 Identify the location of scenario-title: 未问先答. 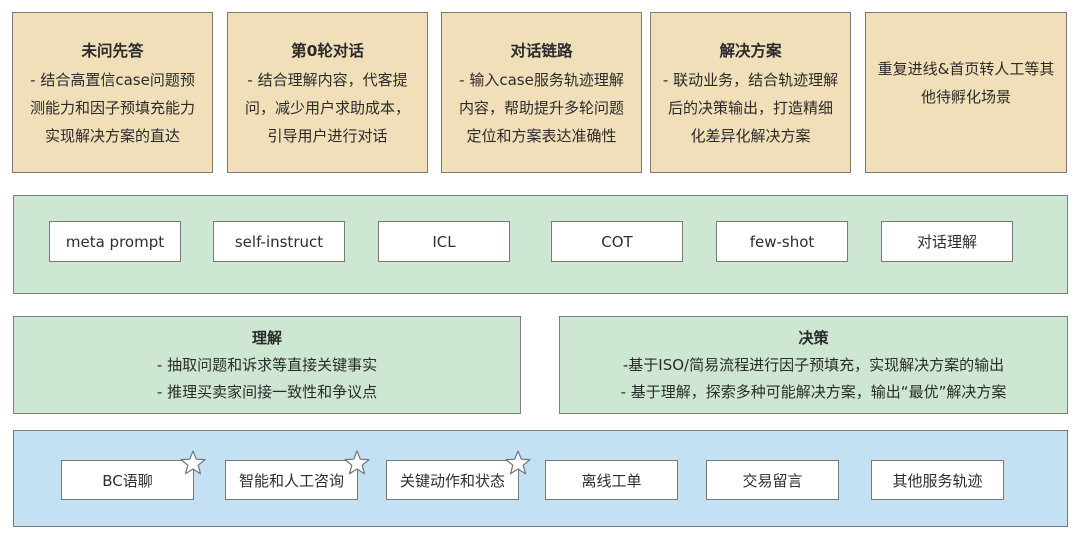
(112, 50).